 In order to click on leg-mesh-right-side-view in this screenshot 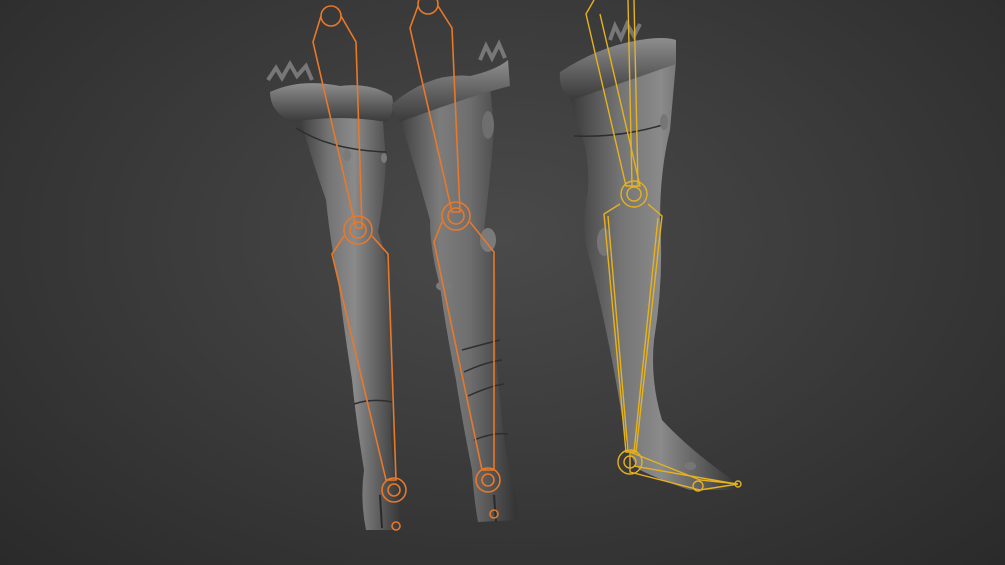, I will do `click(647, 254)`.